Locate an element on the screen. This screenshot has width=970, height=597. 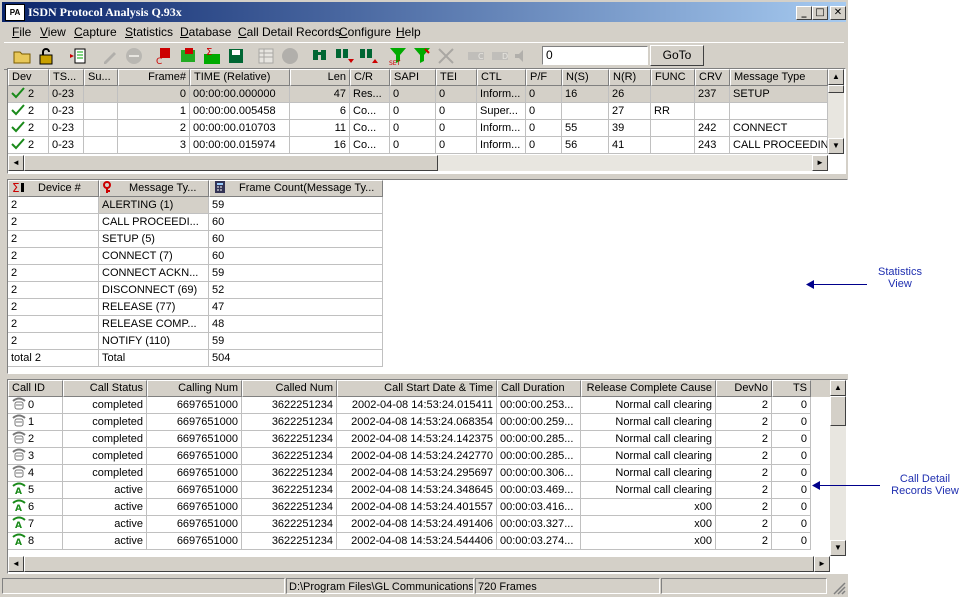
column-header: Message Type is located at coordinates (779, 77).